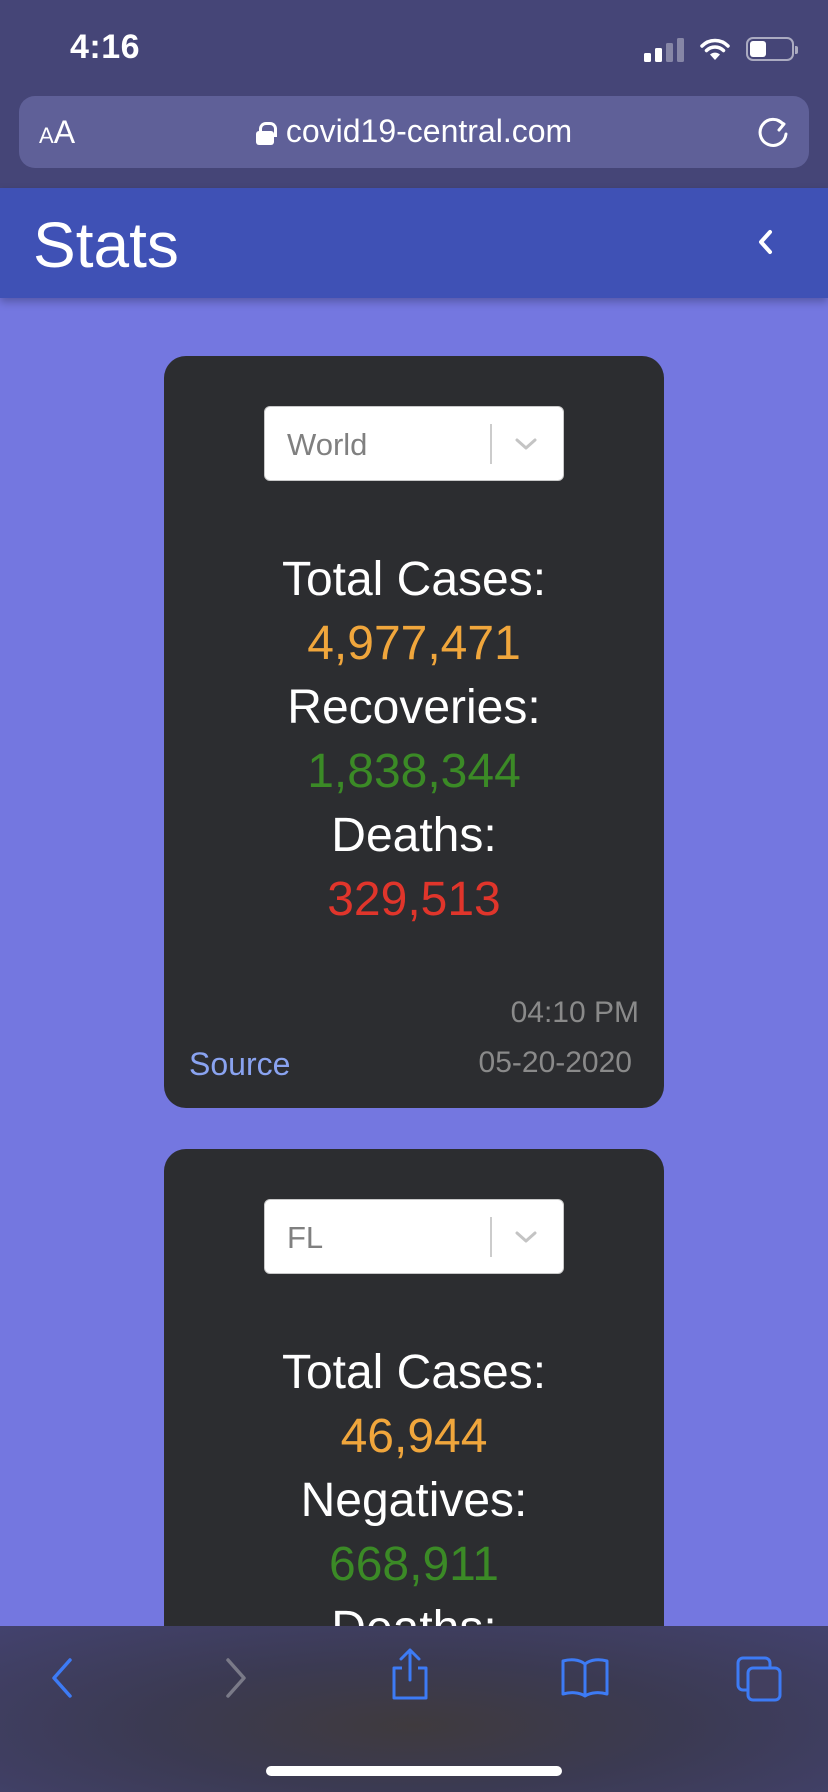 This screenshot has height=1792, width=828. What do you see at coordinates (63, 1678) in the screenshot?
I see `back-icon` at bounding box center [63, 1678].